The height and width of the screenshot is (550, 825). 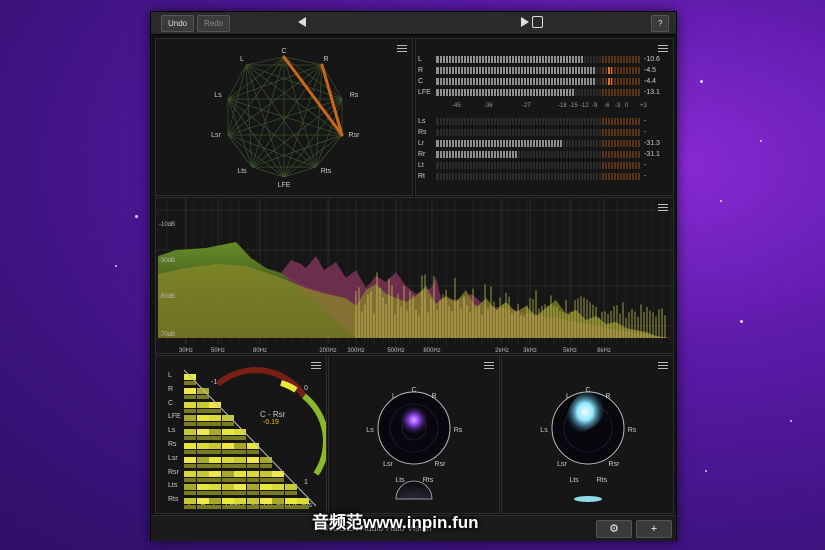 I want to click on db-label: -10dB, so click(x=167, y=225).